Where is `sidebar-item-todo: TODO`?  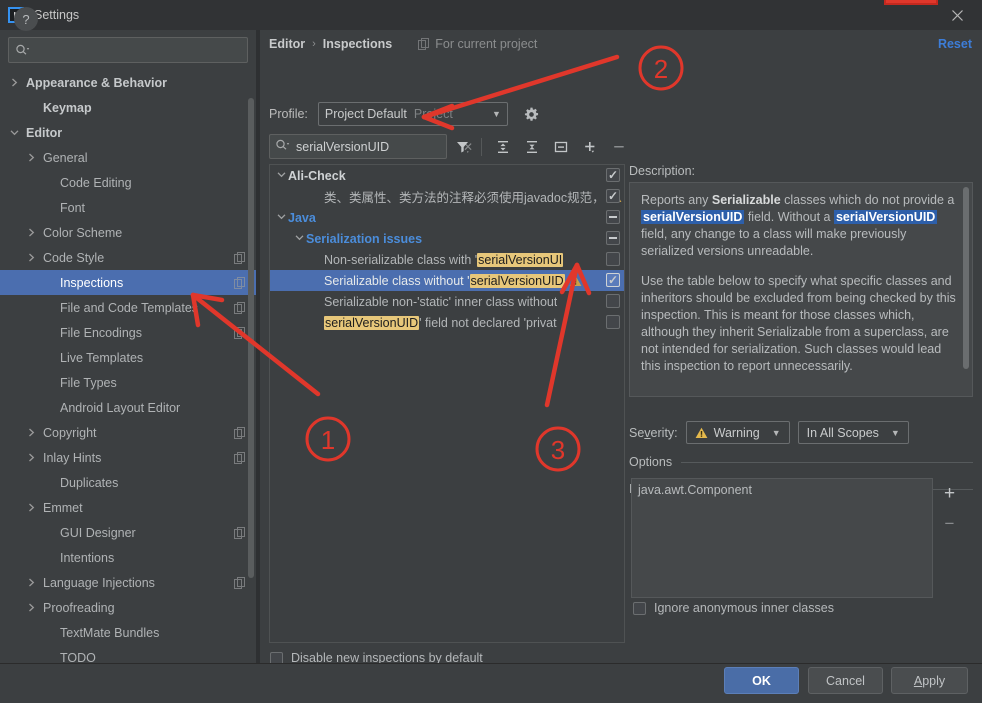 sidebar-item-todo: TODO is located at coordinates (128, 654).